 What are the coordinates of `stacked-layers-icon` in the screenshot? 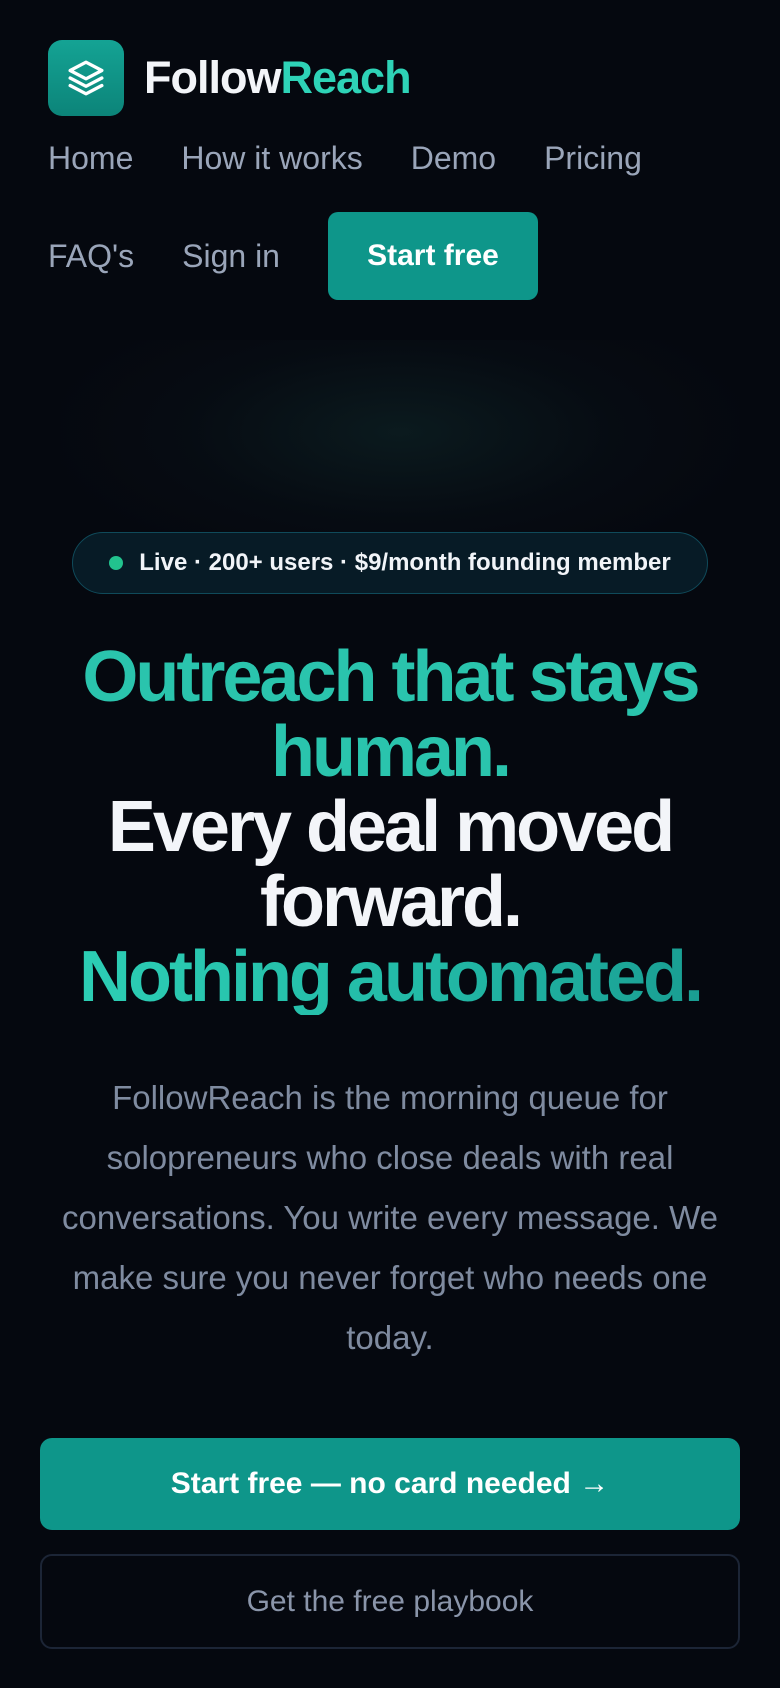 It's located at (86, 78).